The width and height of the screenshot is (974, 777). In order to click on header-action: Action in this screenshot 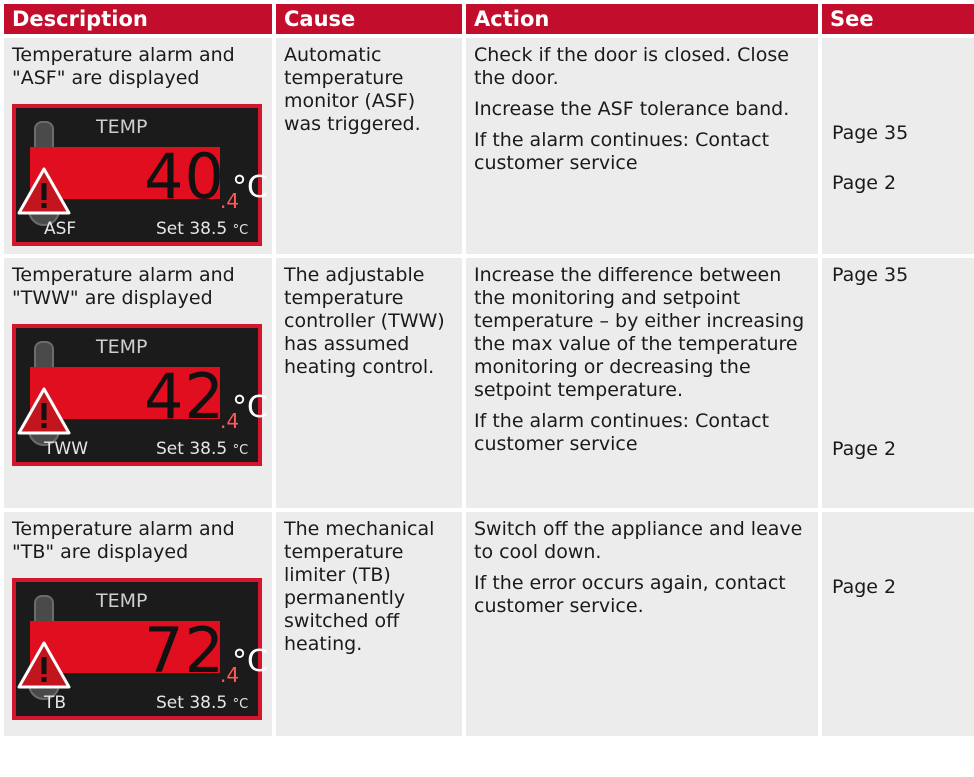, I will do `click(642, 19)`.